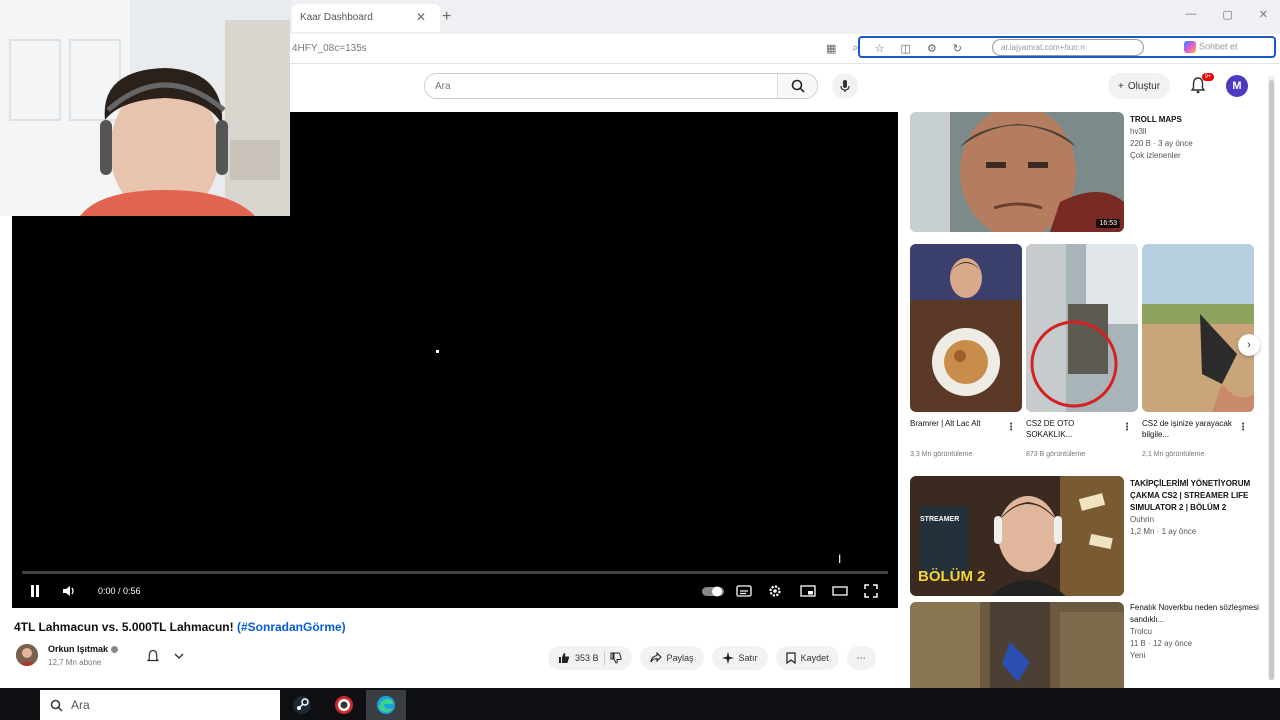 The width and height of the screenshot is (1280, 720). What do you see at coordinates (446, 17) in the screenshot?
I see `new-tab-button: +` at bounding box center [446, 17].